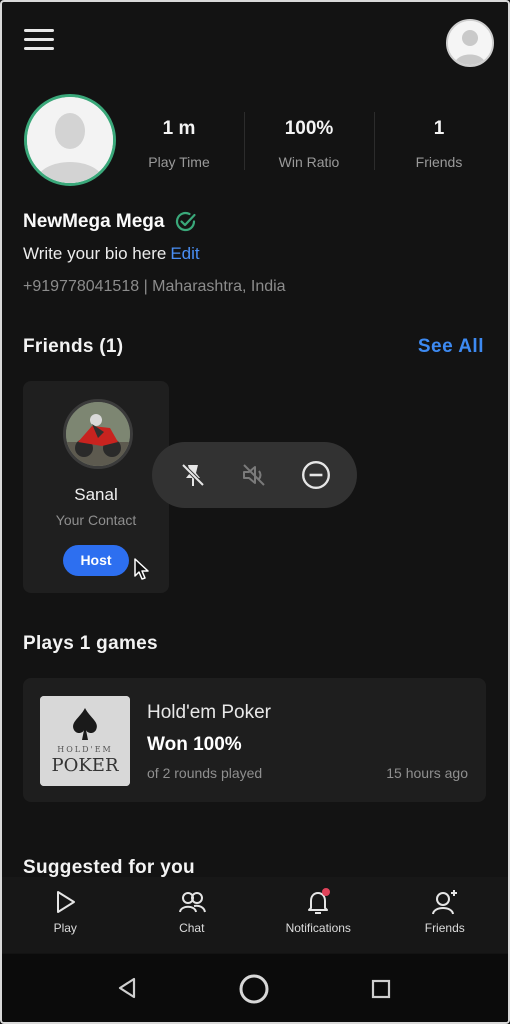 The image size is (510, 1024). What do you see at coordinates (318, 915) in the screenshot?
I see `nav-notifications: Notifications` at bounding box center [318, 915].